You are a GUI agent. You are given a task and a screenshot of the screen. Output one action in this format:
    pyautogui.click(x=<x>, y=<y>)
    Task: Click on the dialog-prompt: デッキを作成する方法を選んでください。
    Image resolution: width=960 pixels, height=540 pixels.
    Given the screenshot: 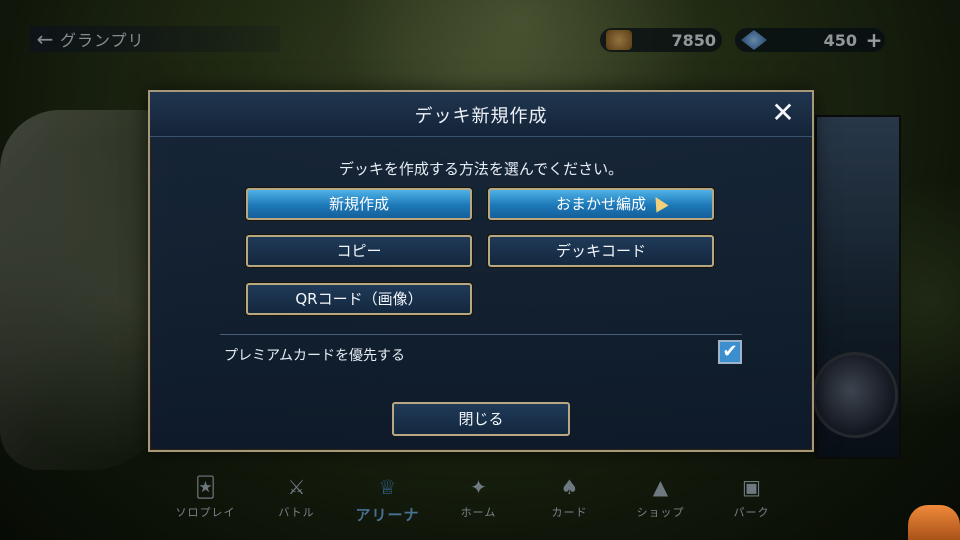 What is the action you would take?
    pyautogui.click(x=481, y=169)
    